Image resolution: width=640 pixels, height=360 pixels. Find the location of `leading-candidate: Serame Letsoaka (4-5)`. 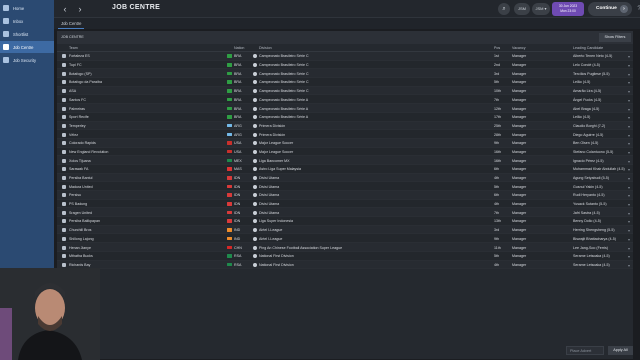

leading-candidate: Serame Letsoaka (4-5) is located at coordinates (591, 256).